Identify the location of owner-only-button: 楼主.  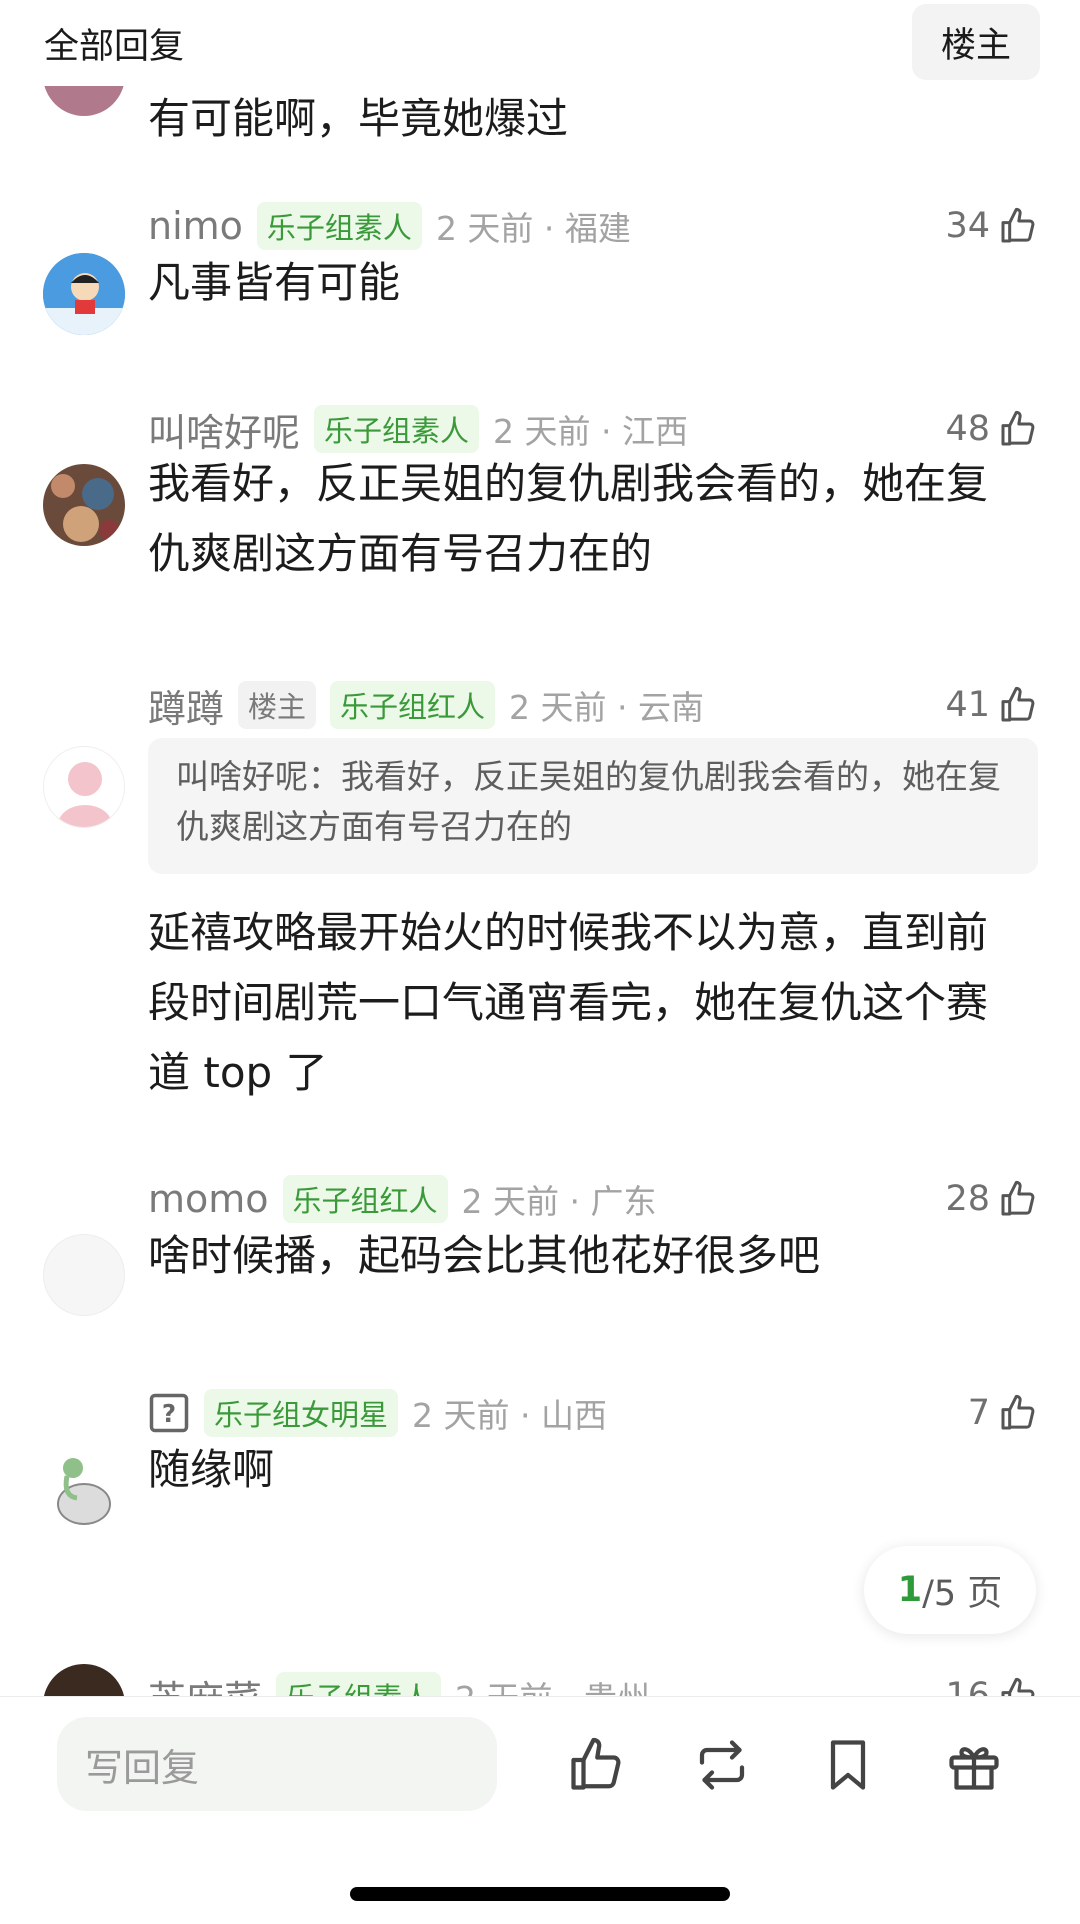
(976, 42).